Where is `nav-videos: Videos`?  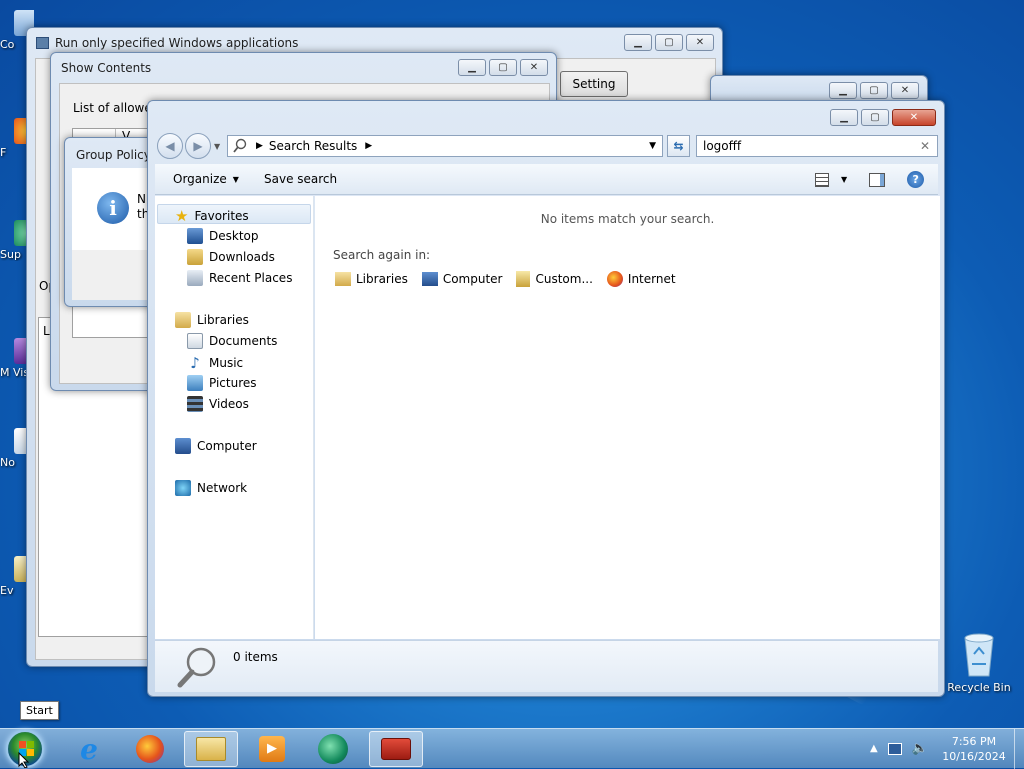 nav-videos: Videos is located at coordinates (218, 404).